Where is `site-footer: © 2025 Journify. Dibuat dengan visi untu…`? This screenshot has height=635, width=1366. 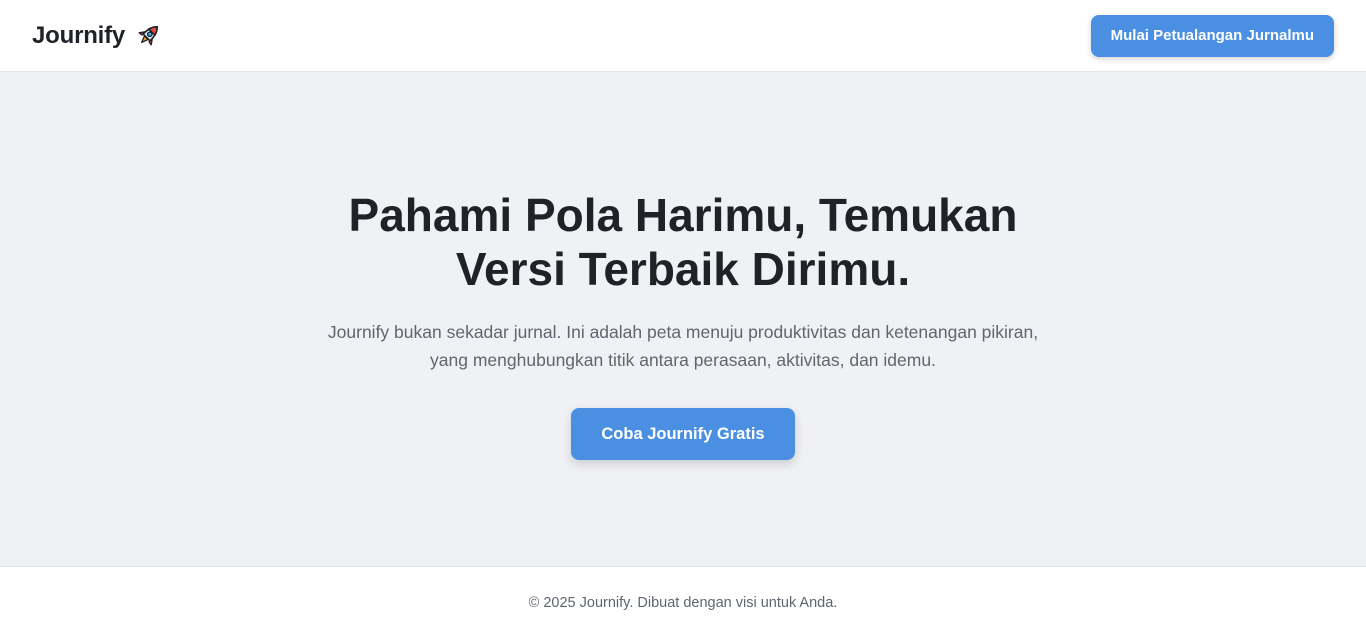
site-footer: © 2025 Journify. Dibuat dengan visi untu… is located at coordinates (683, 600).